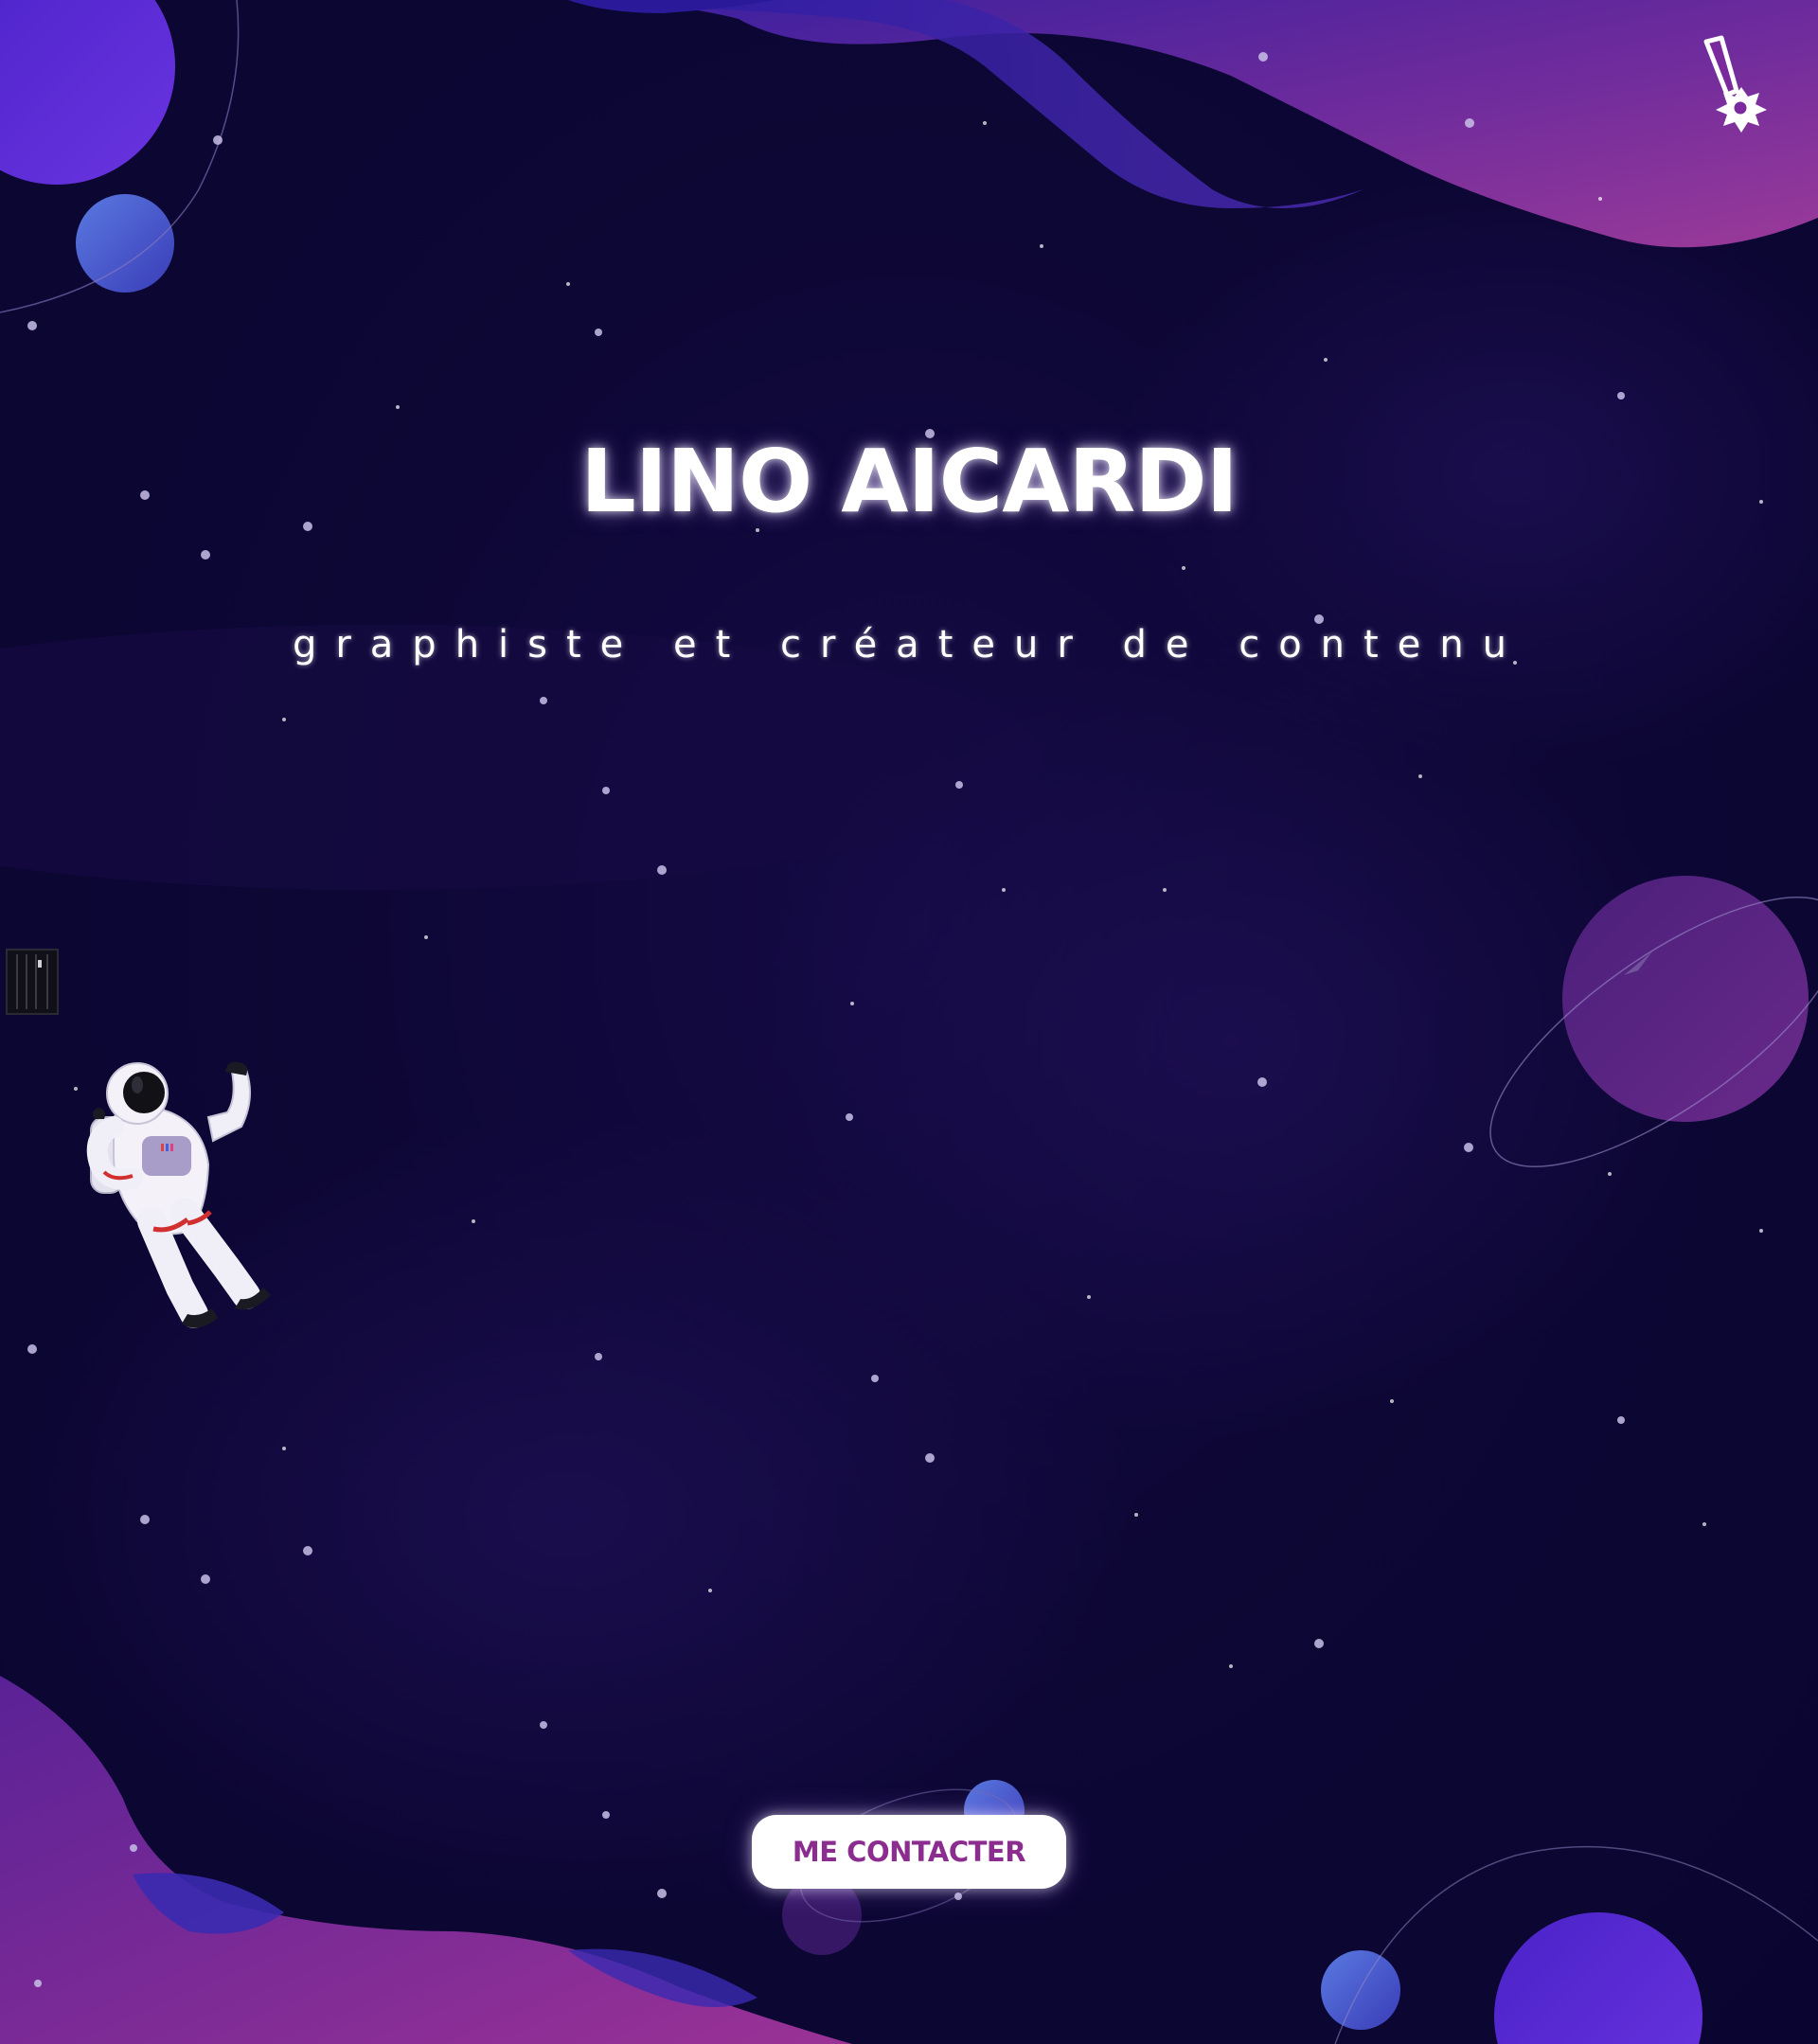 This screenshot has width=1818, height=2044. What do you see at coordinates (909, 481) in the screenshot?
I see `page-title: LINO AICARDI` at bounding box center [909, 481].